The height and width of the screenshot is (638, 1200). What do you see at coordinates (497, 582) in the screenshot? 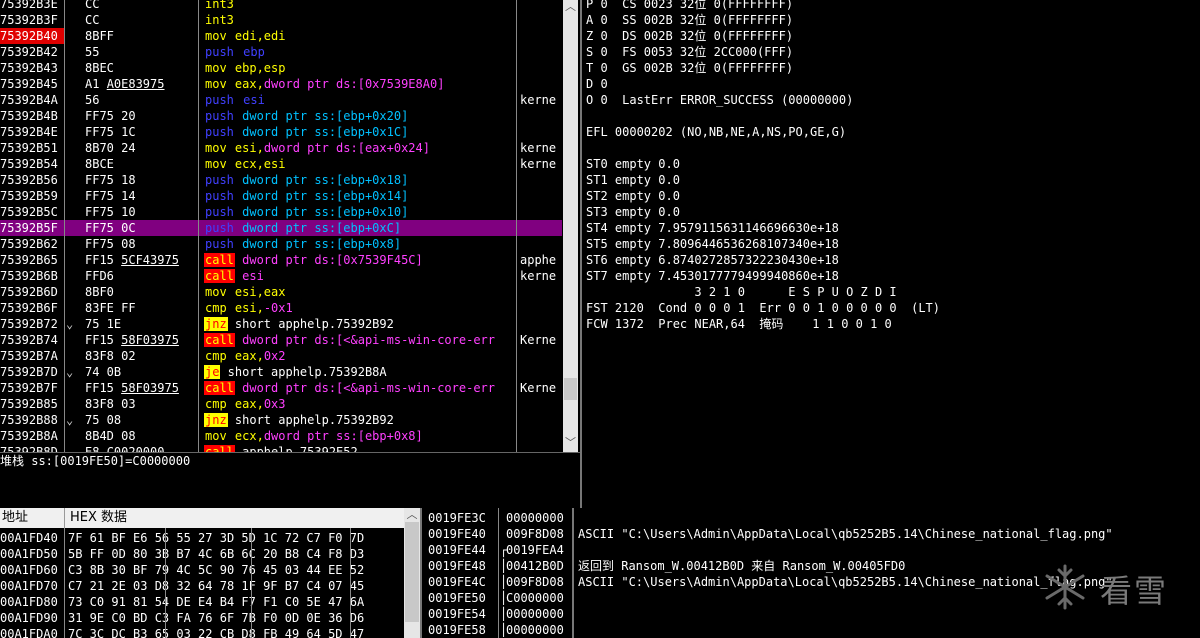
I see `stack-row: 0019FE4C │ 009F8D08` at bounding box center [497, 582].